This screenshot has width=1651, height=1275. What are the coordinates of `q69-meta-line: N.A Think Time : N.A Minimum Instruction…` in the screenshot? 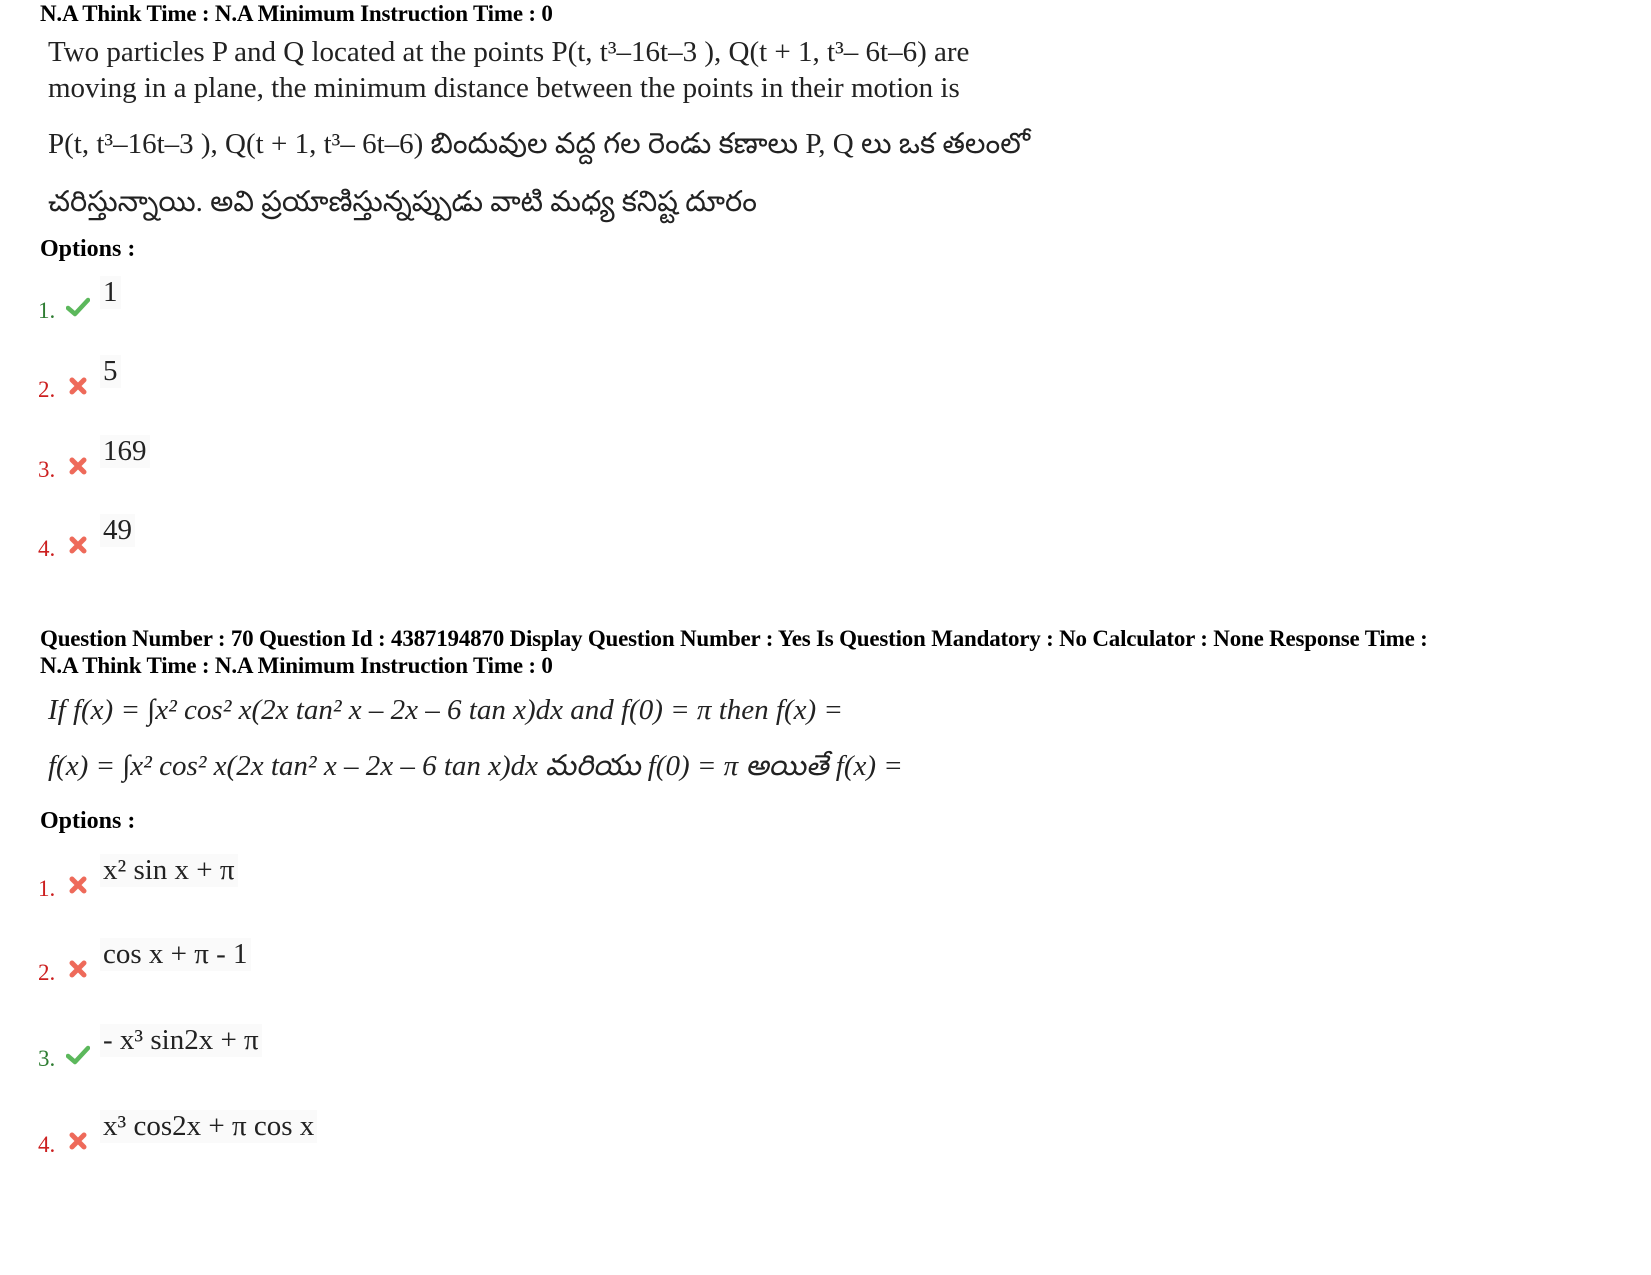 It's located at (296, 13).